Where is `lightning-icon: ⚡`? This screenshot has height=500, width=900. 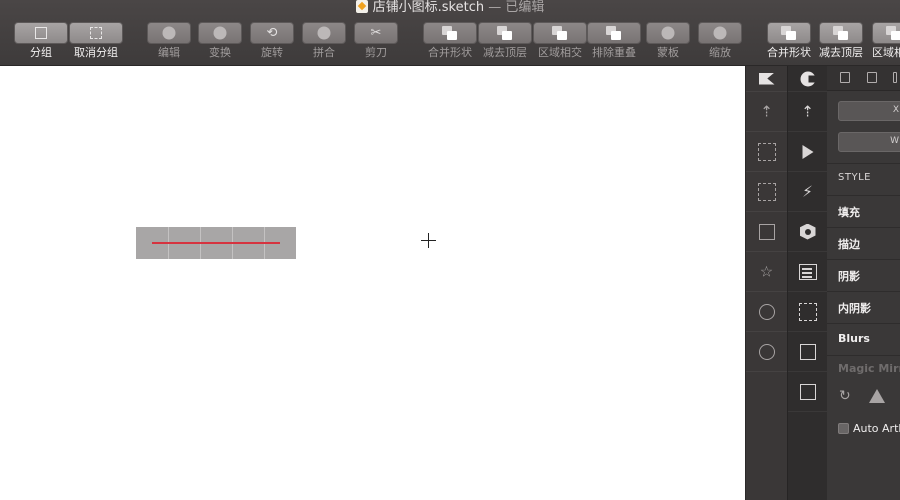 lightning-icon: ⚡ is located at coordinates (807, 191).